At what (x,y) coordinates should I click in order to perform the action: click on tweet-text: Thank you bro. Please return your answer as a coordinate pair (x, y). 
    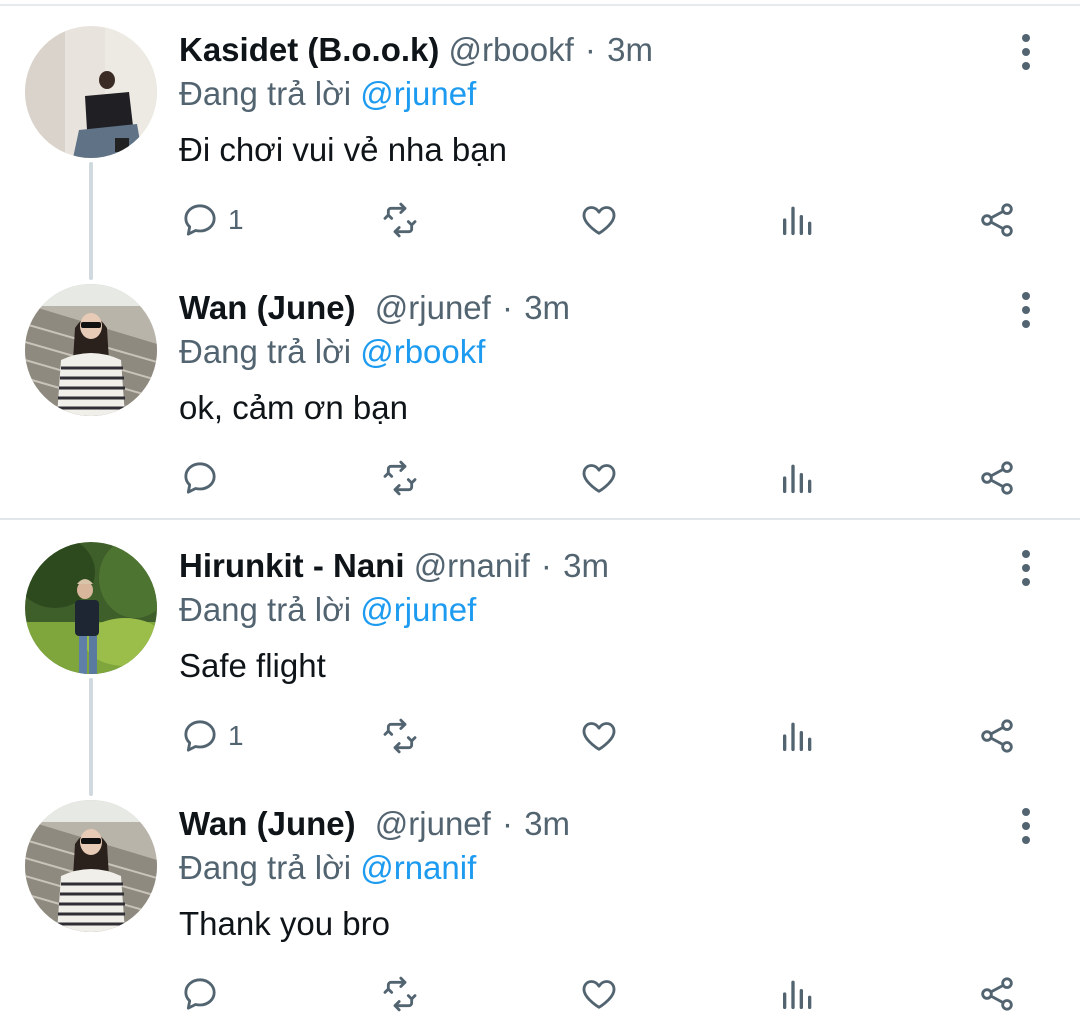
    Looking at the image, I should click on (284, 923).